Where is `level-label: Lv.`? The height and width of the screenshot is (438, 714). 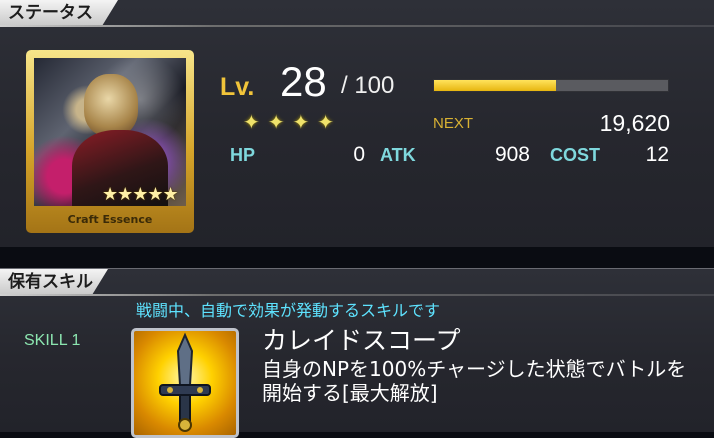
level-label: Lv. is located at coordinates (237, 87).